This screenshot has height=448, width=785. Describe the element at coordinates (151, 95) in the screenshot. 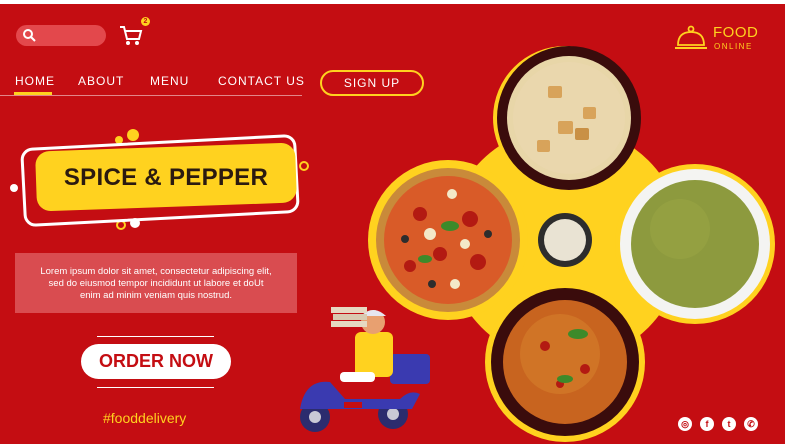

I see `nav-divider` at that location.